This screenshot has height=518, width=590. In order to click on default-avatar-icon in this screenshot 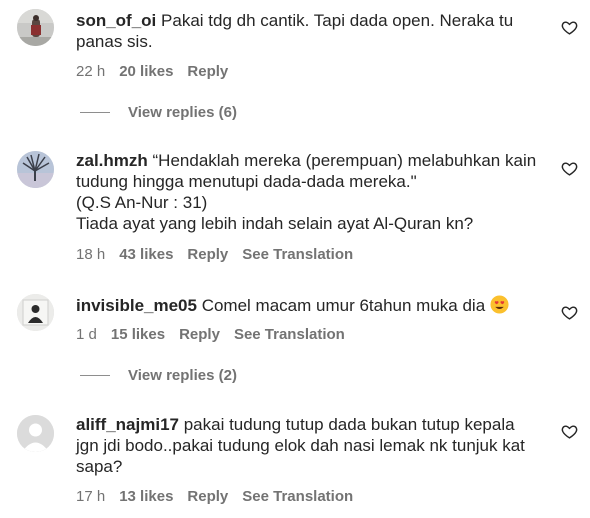, I will do `click(35, 433)`.